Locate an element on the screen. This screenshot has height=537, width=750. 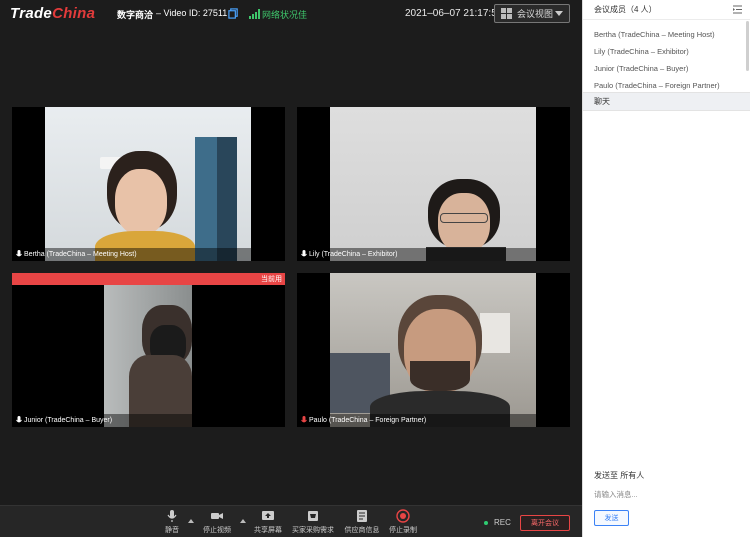
active-speaker-bar: 当前用 is located at coordinates (148, 279).